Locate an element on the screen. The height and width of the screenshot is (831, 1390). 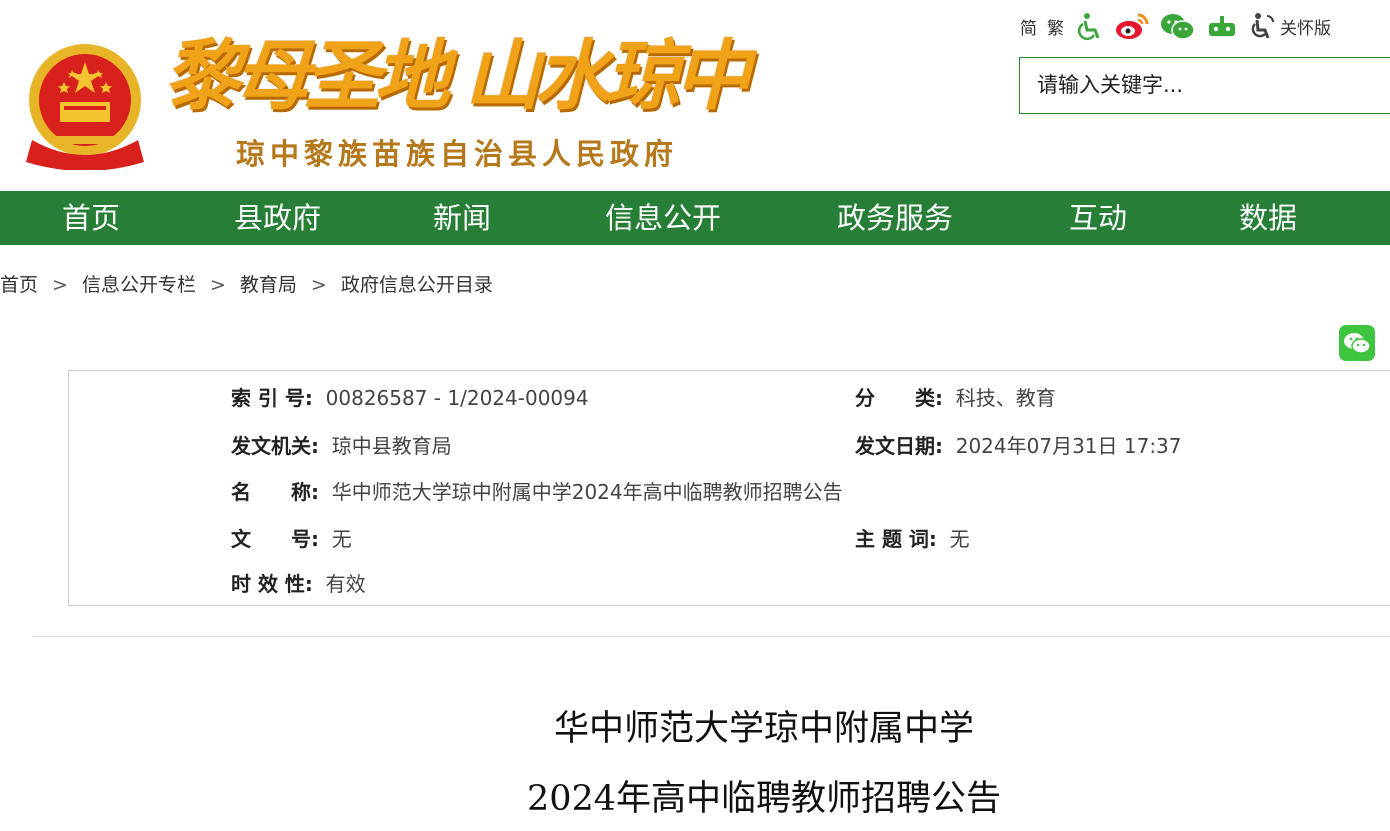
meta-value: 2024年07月31日 17:37 is located at coordinates (1068, 446).